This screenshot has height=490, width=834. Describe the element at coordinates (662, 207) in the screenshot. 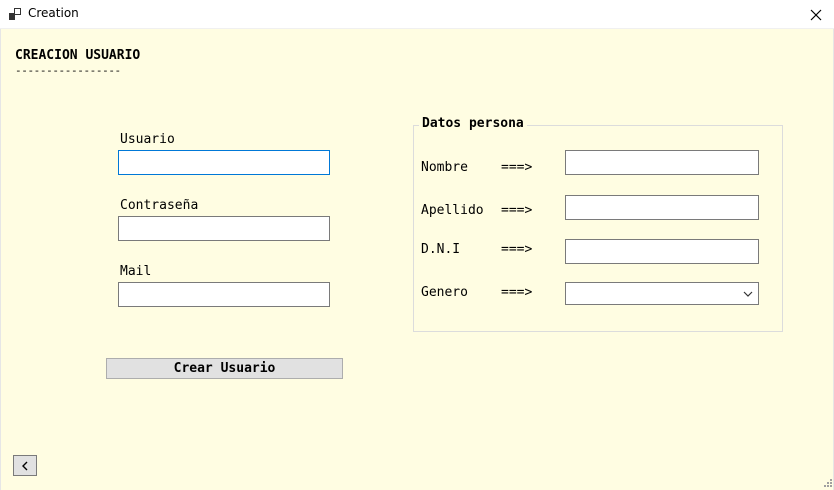

I see `apellido-input` at that location.